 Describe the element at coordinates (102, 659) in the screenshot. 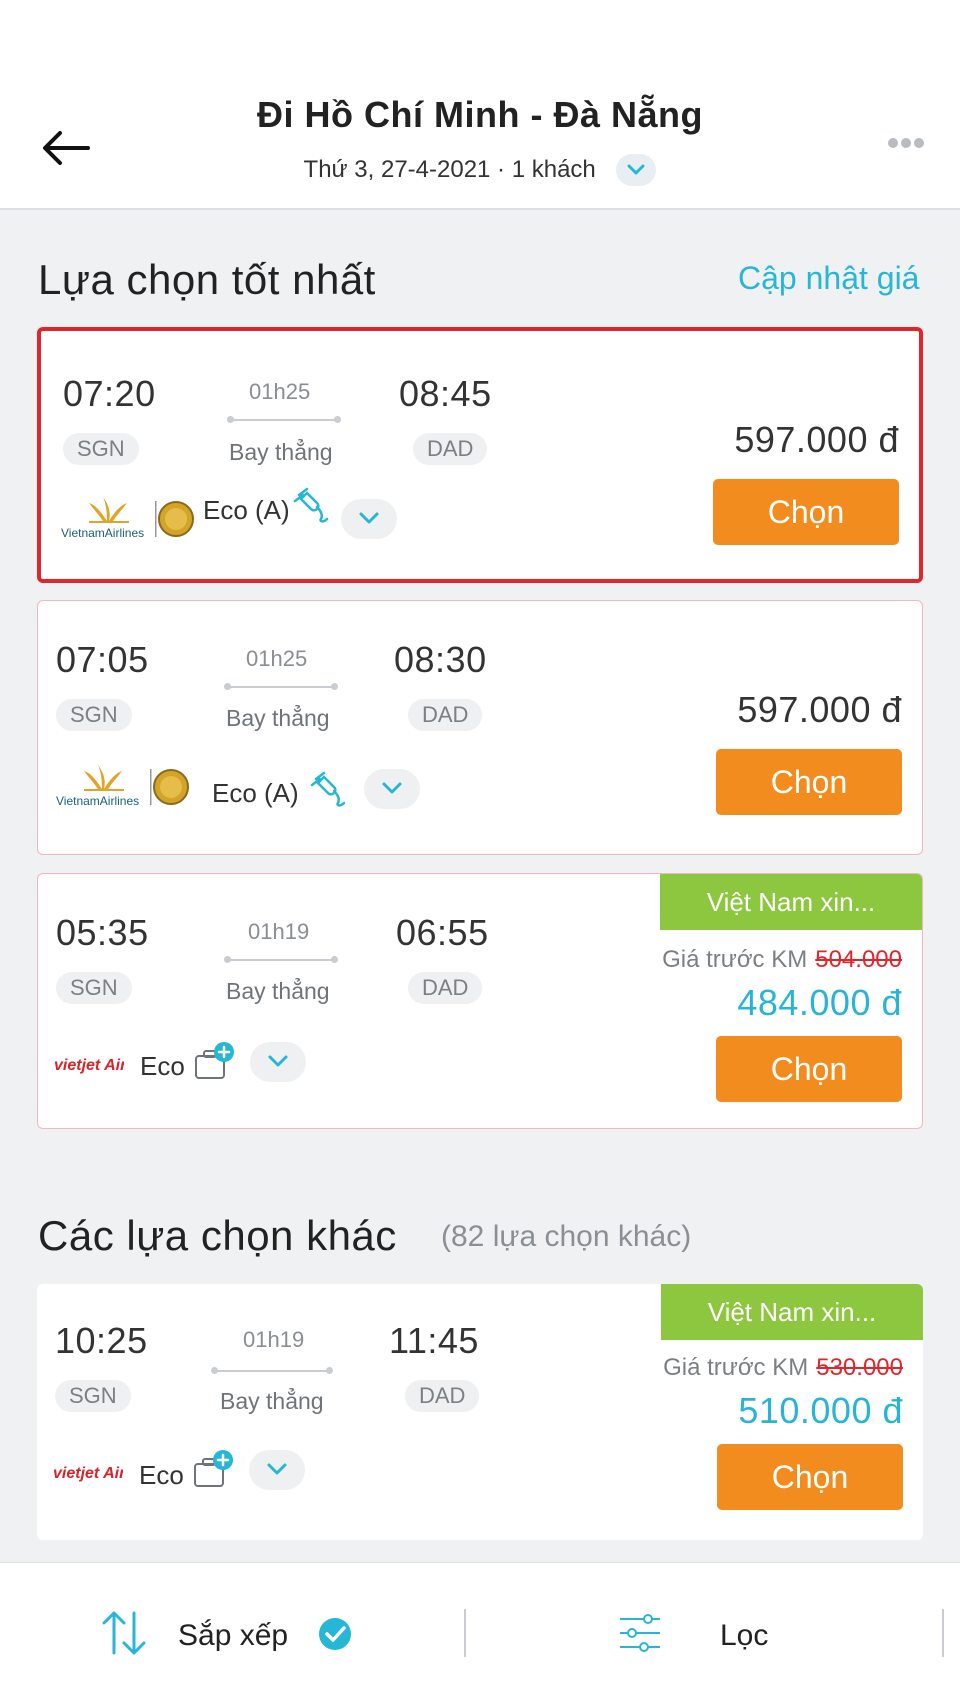

I see `depart-time: 07:05` at that location.